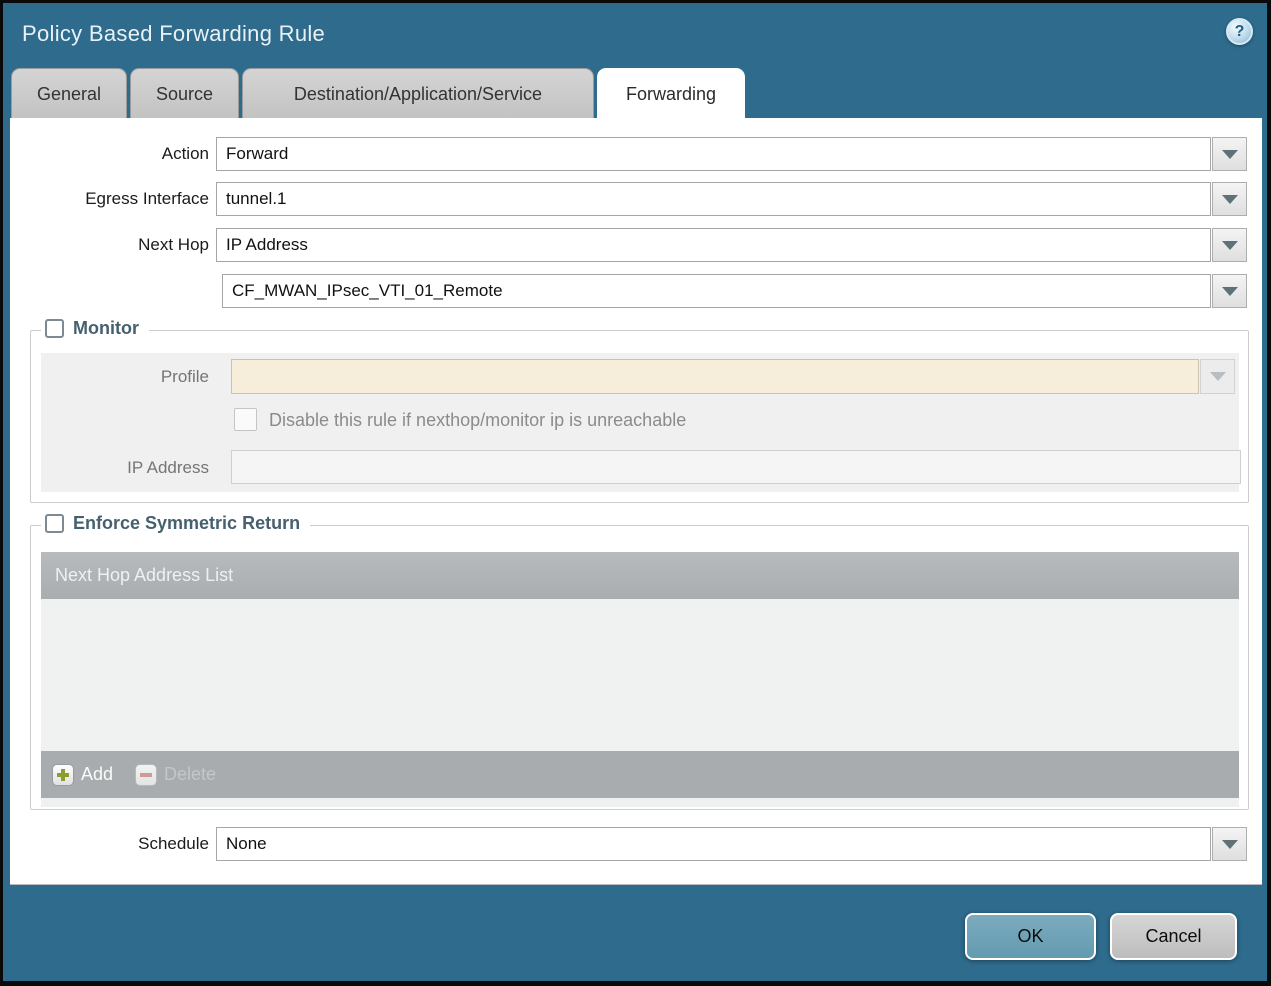  Describe the element at coordinates (187, 523) in the screenshot. I see `enforce-symmetric-return-legend-label: Enforce Symmetric Return` at that location.